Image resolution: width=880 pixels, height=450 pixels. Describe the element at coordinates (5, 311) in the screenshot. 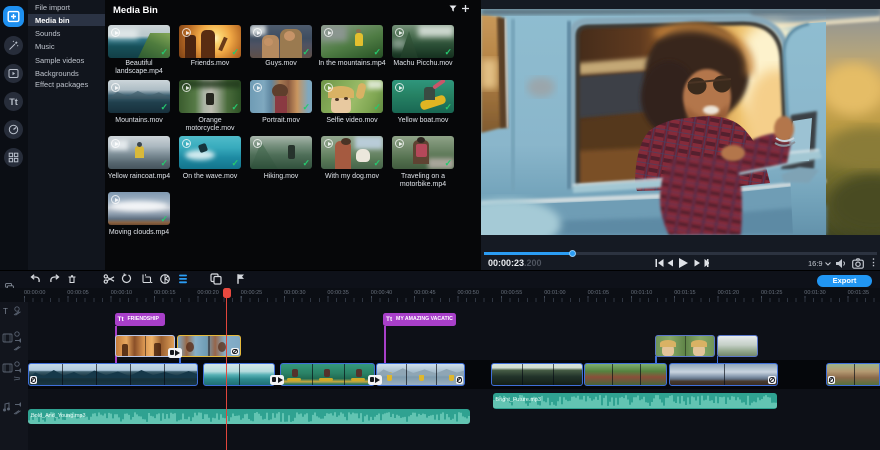

I see `svg-text: T` at that location.